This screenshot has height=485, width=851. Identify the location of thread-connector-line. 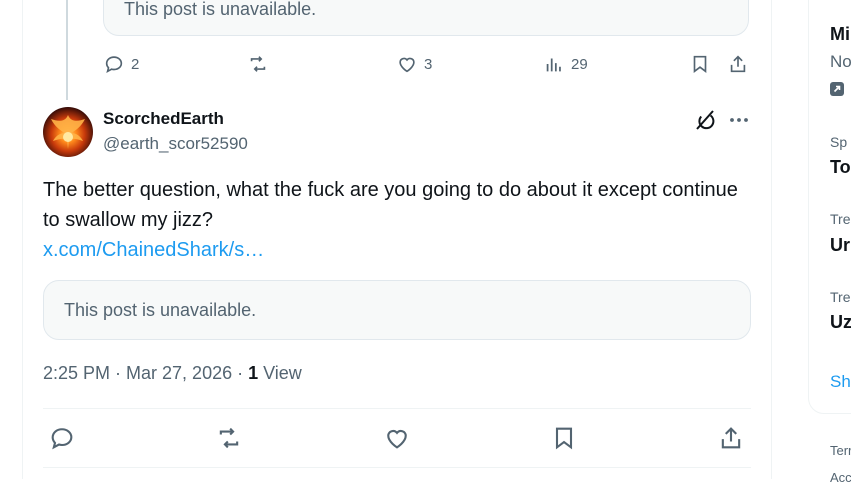
(67, 50).